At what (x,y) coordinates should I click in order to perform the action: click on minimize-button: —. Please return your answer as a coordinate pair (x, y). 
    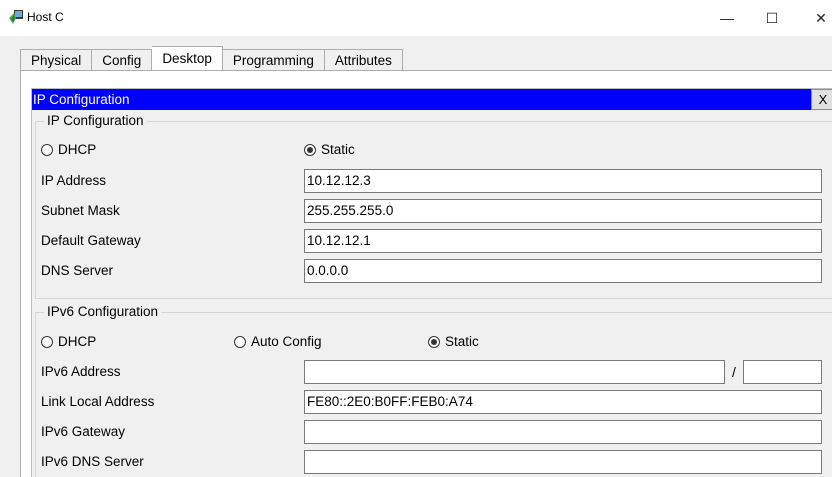
    Looking at the image, I should click on (727, 18).